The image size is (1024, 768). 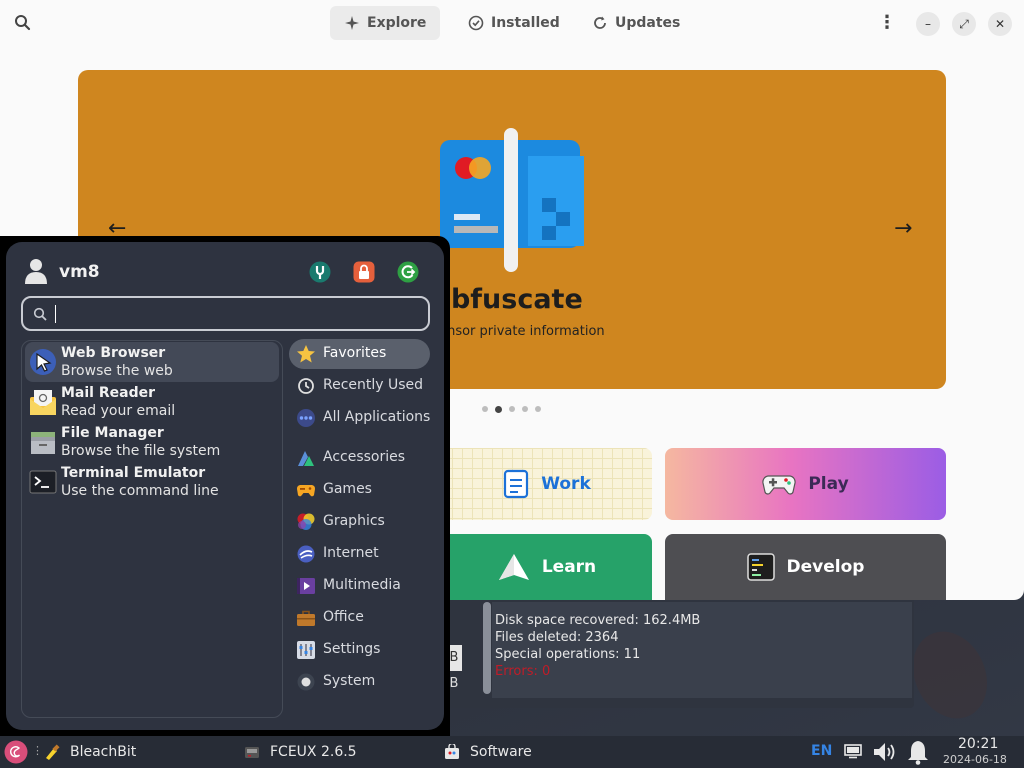 I want to click on category-favorites: Favorites, so click(x=359, y=354).